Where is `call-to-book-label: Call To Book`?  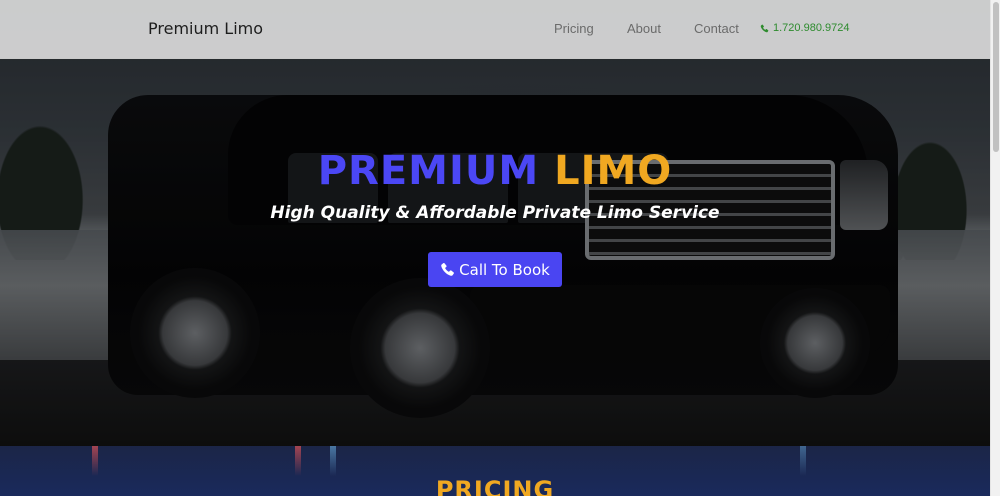
call-to-book-label: Call To Book is located at coordinates (504, 269).